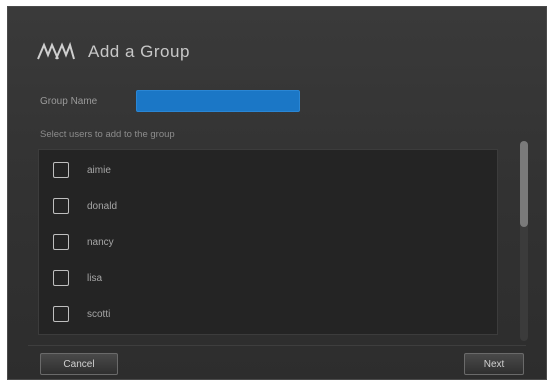  I want to click on footer-divider, so click(277, 345).